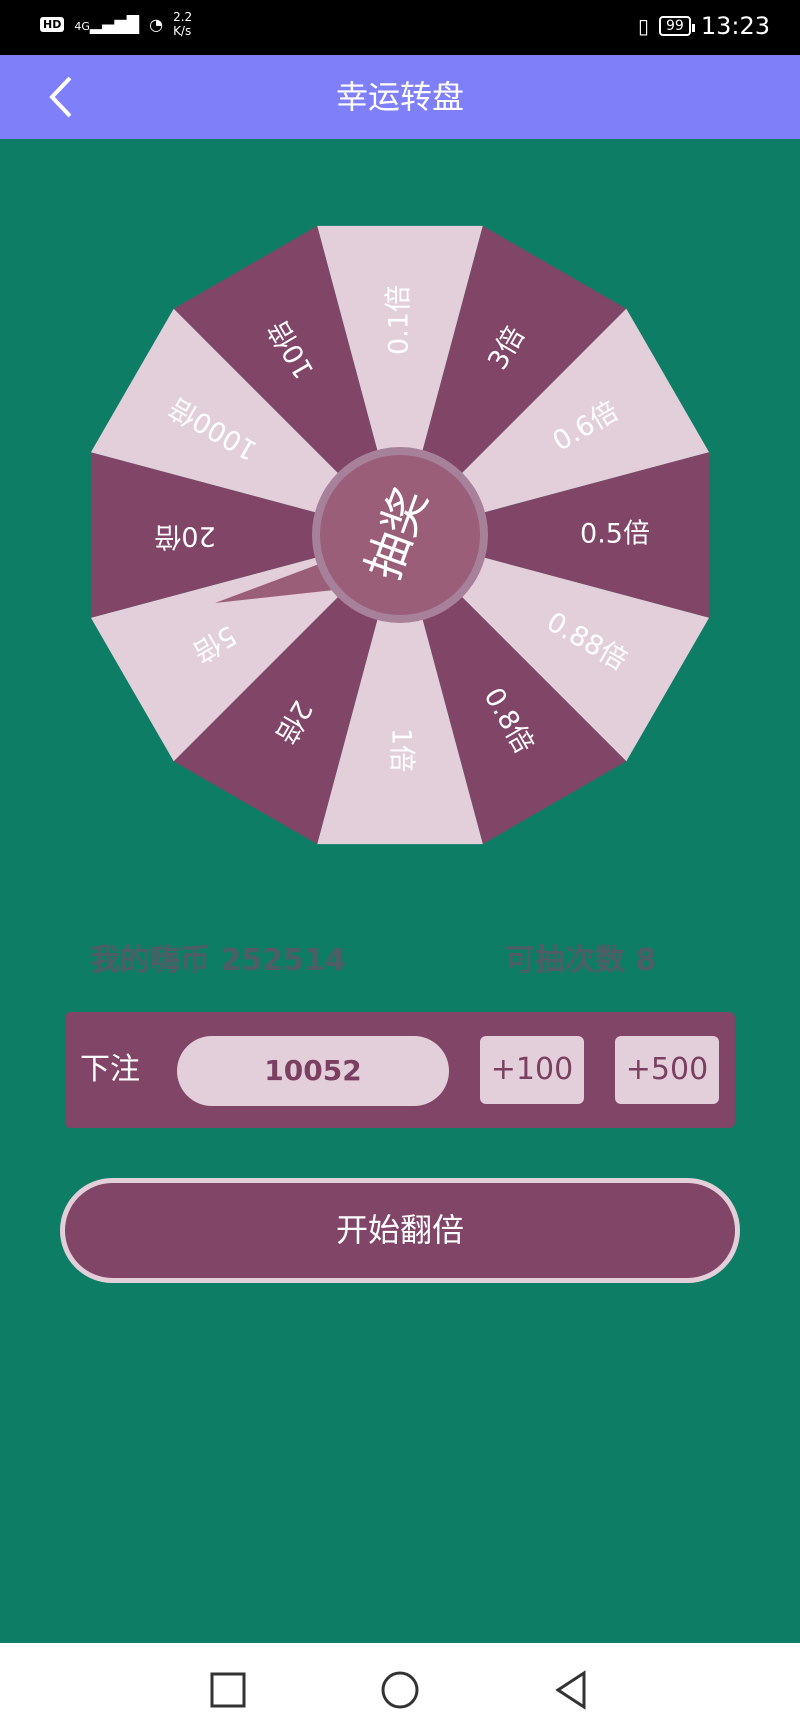 This screenshot has width=800, height=1733. What do you see at coordinates (399, 320) in the screenshot?
I see `wheel-segment-label: 0.1倍` at bounding box center [399, 320].